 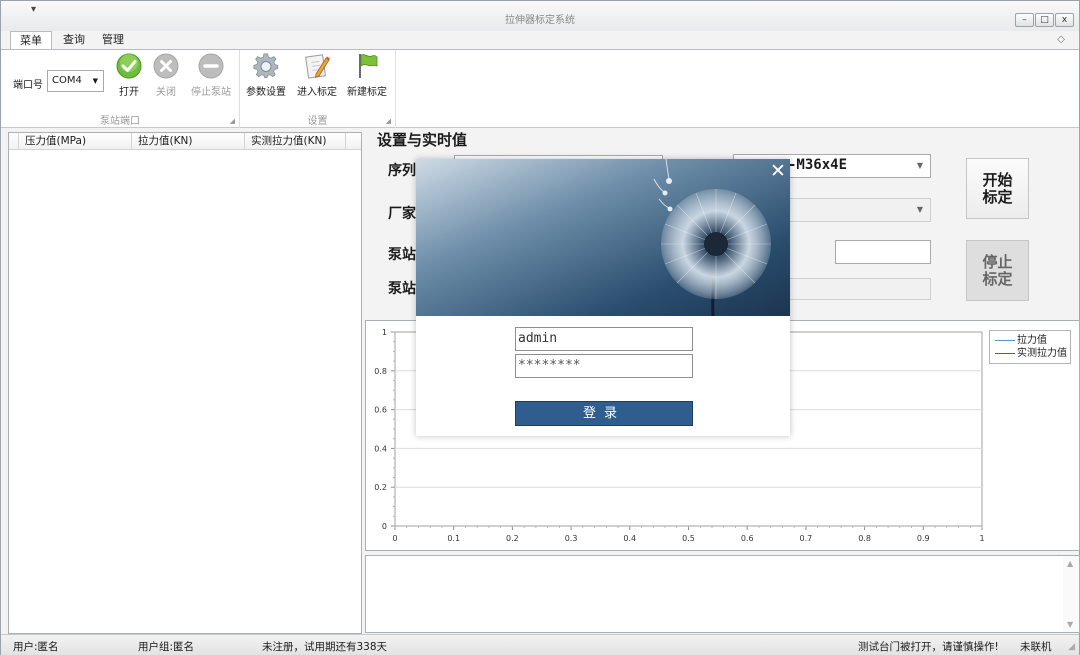 I want to click on stop-calibration-label: 停止标定, so click(x=997, y=270).